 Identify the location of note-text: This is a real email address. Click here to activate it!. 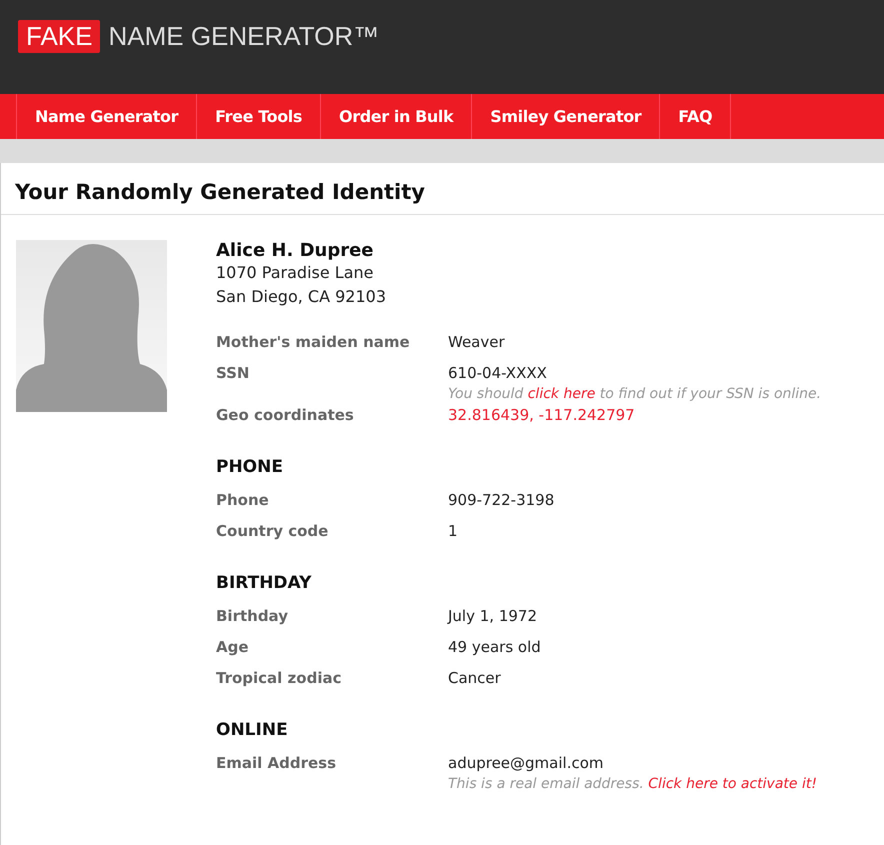
(632, 784).